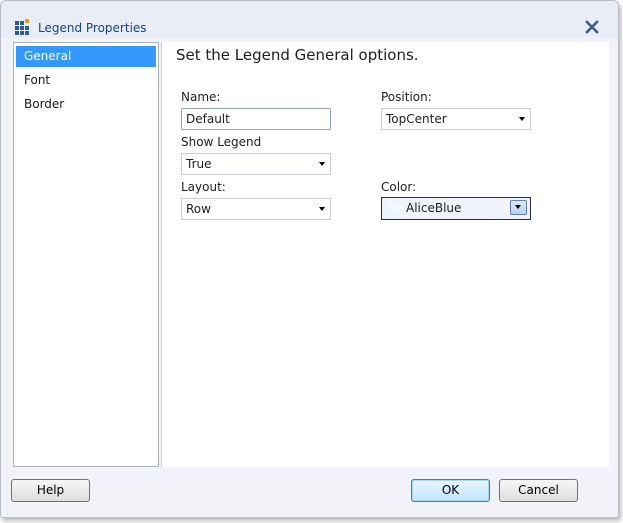 This screenshot has height=523, width=623. Describe the element at coordinates (592, 27) in the screenshot. I see `close-icon` at that location.